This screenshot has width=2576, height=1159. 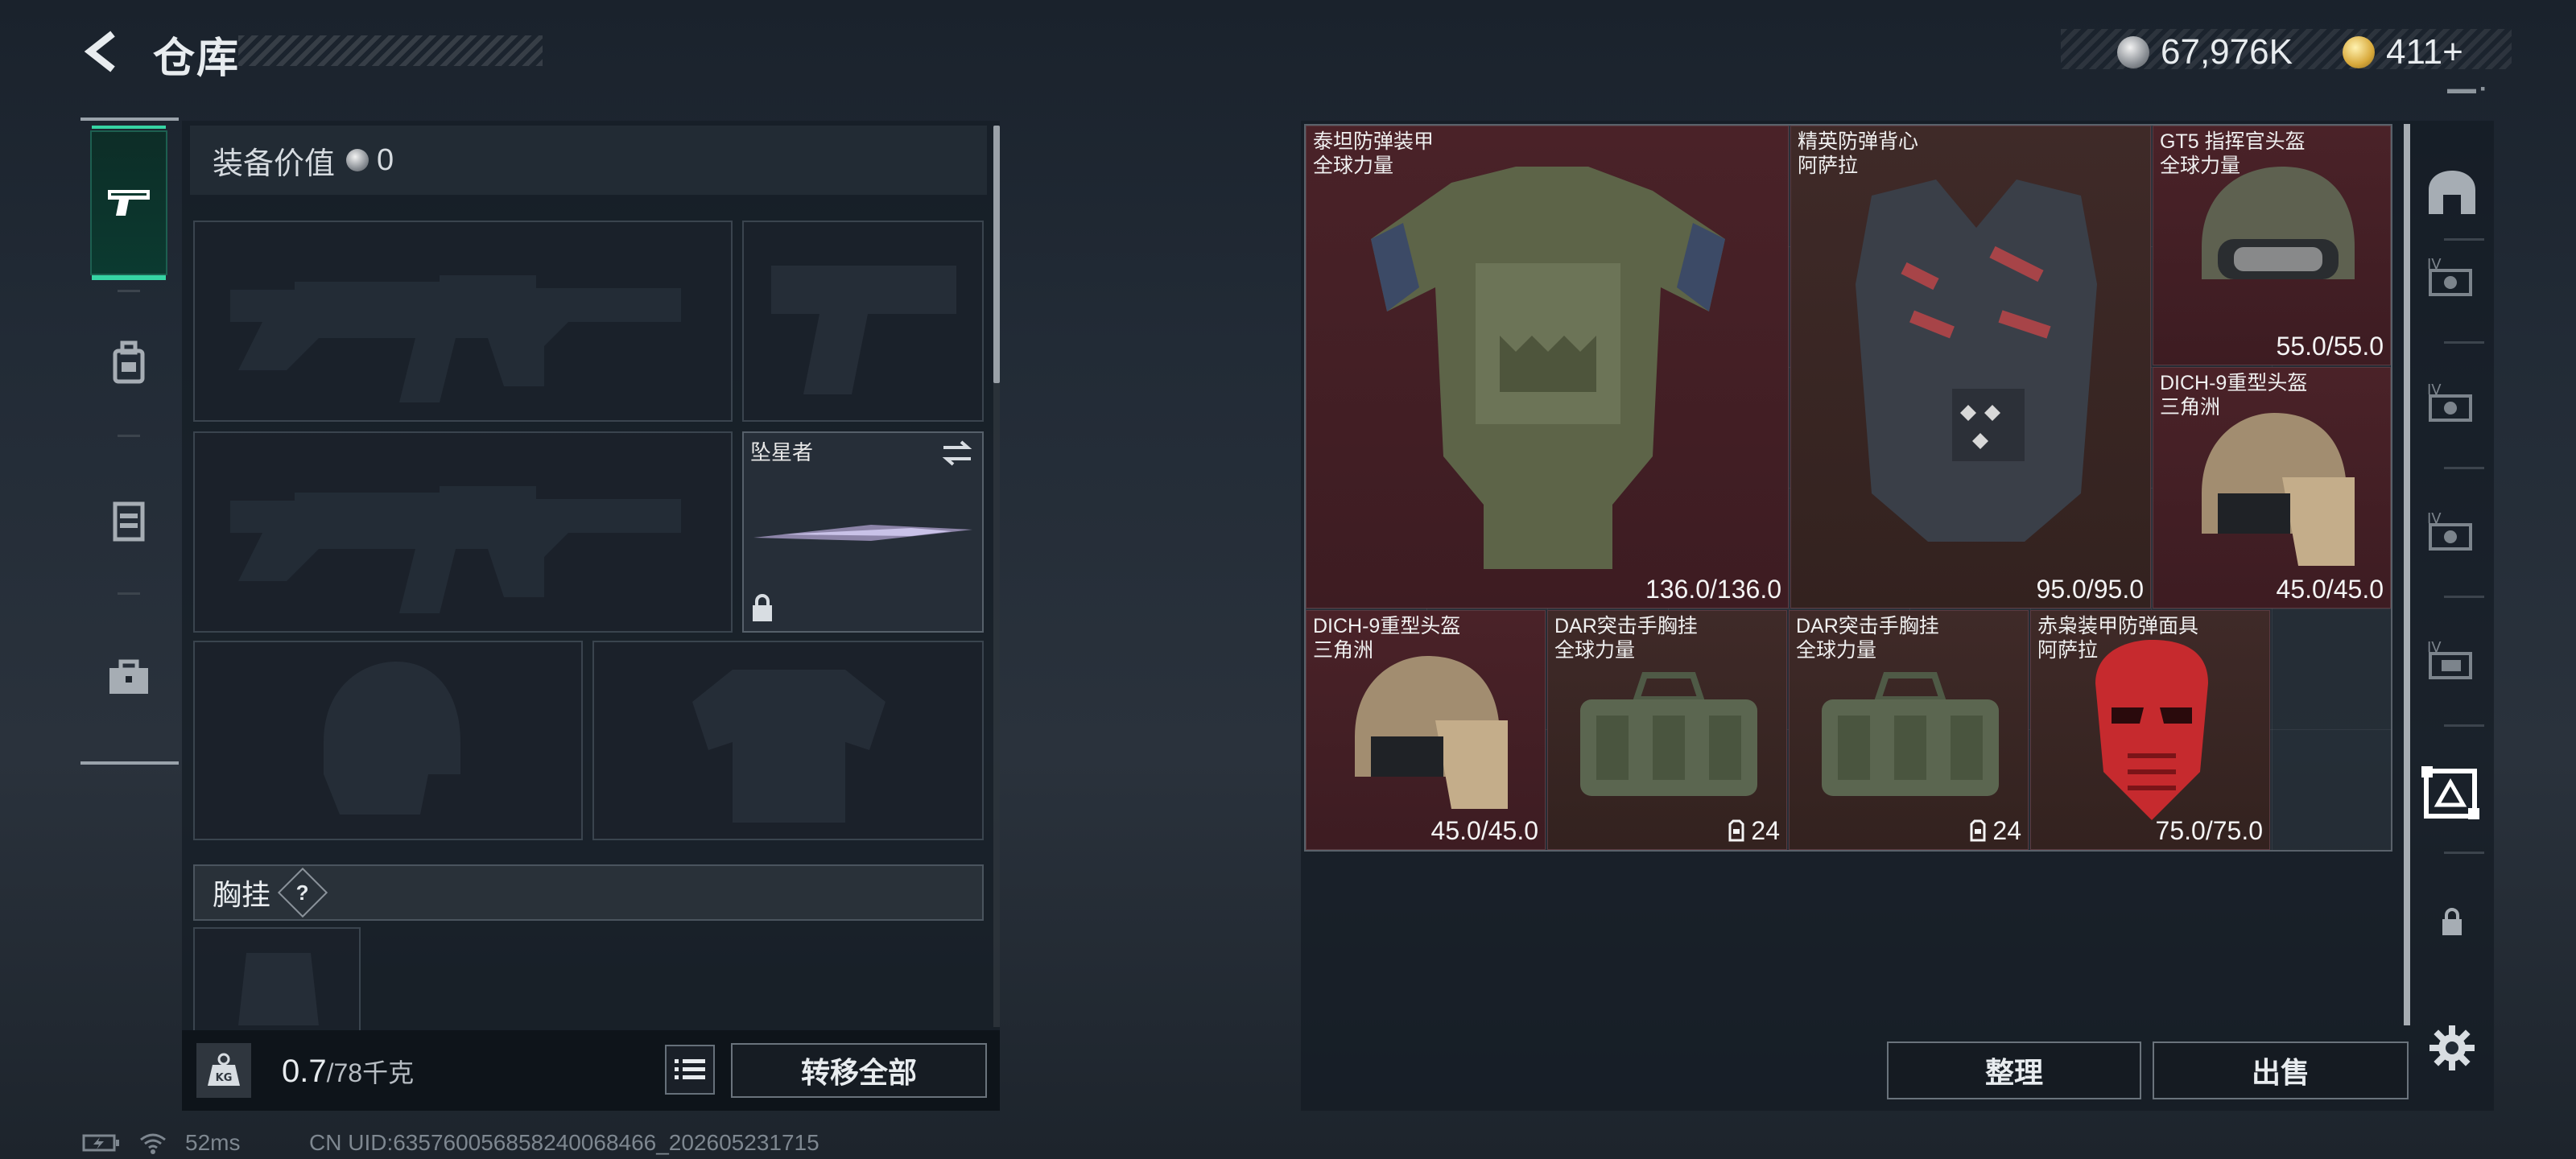 What do you see at coordinates (2452, 401) in the screenshot?
I see `rail-stash-iv-2-icon: IV` at bounding box center [2452, 401].